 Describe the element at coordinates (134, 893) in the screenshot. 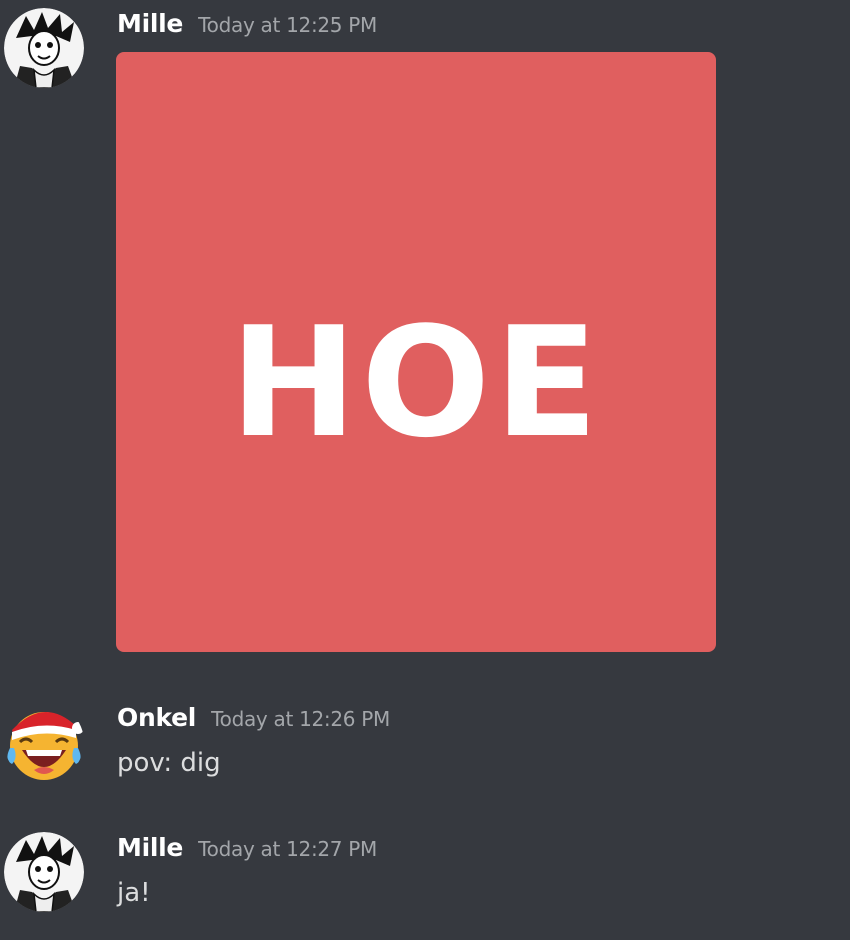

I see `message-content: ja!` at that location.